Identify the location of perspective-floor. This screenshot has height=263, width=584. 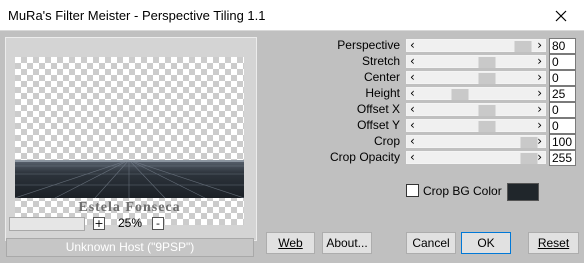
(129, 179).